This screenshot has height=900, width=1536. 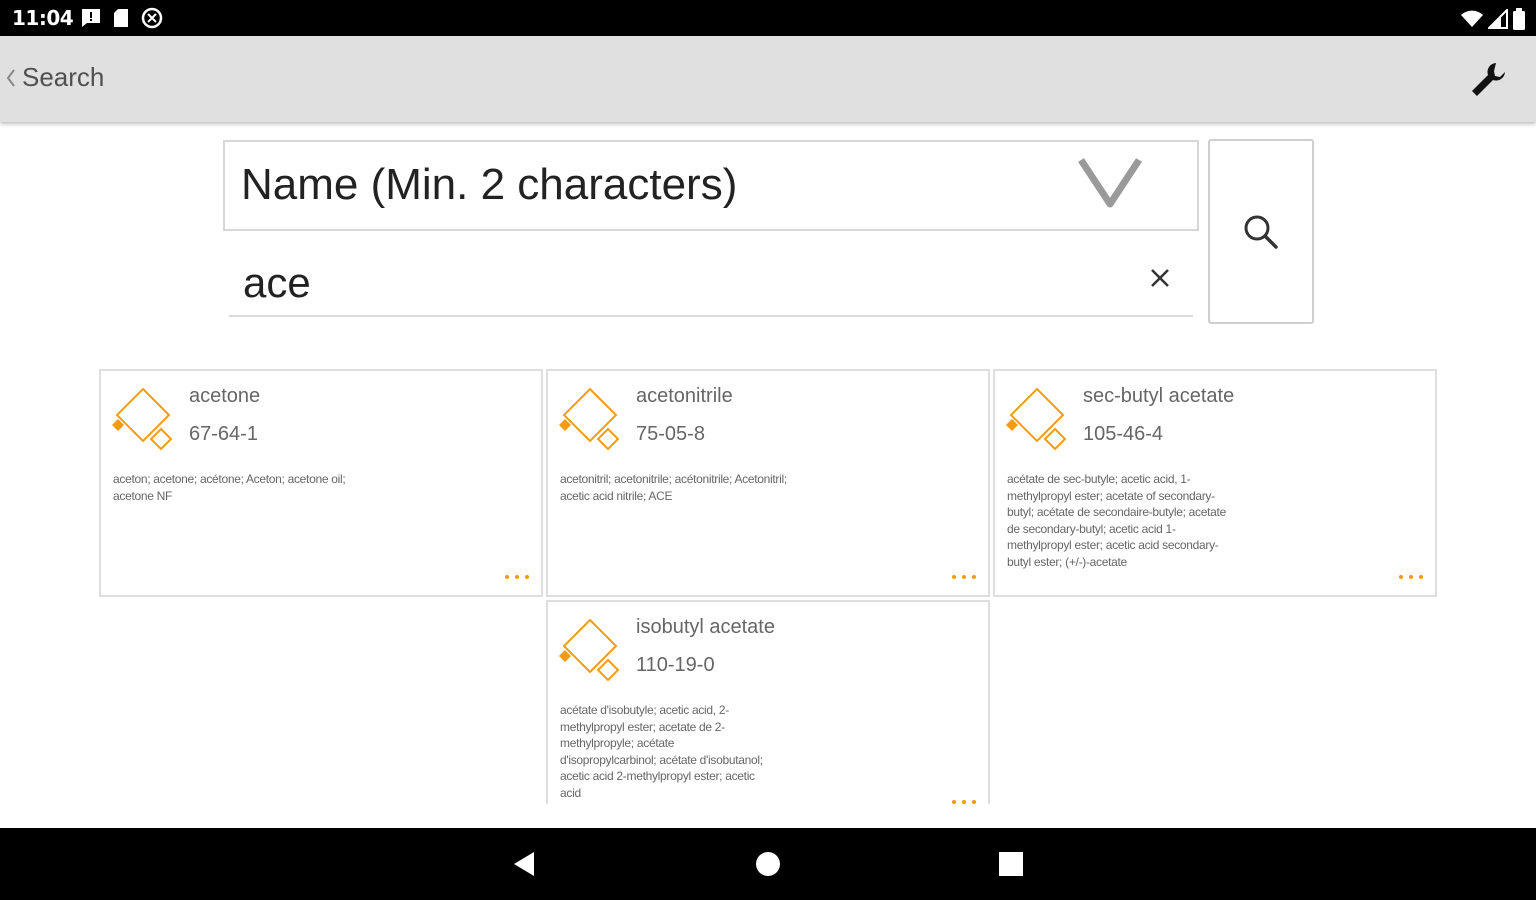 What do you see at coordinates (152, 18) in the screenshot?
I see `data-saver-icon` at bounding box center [152, 18].